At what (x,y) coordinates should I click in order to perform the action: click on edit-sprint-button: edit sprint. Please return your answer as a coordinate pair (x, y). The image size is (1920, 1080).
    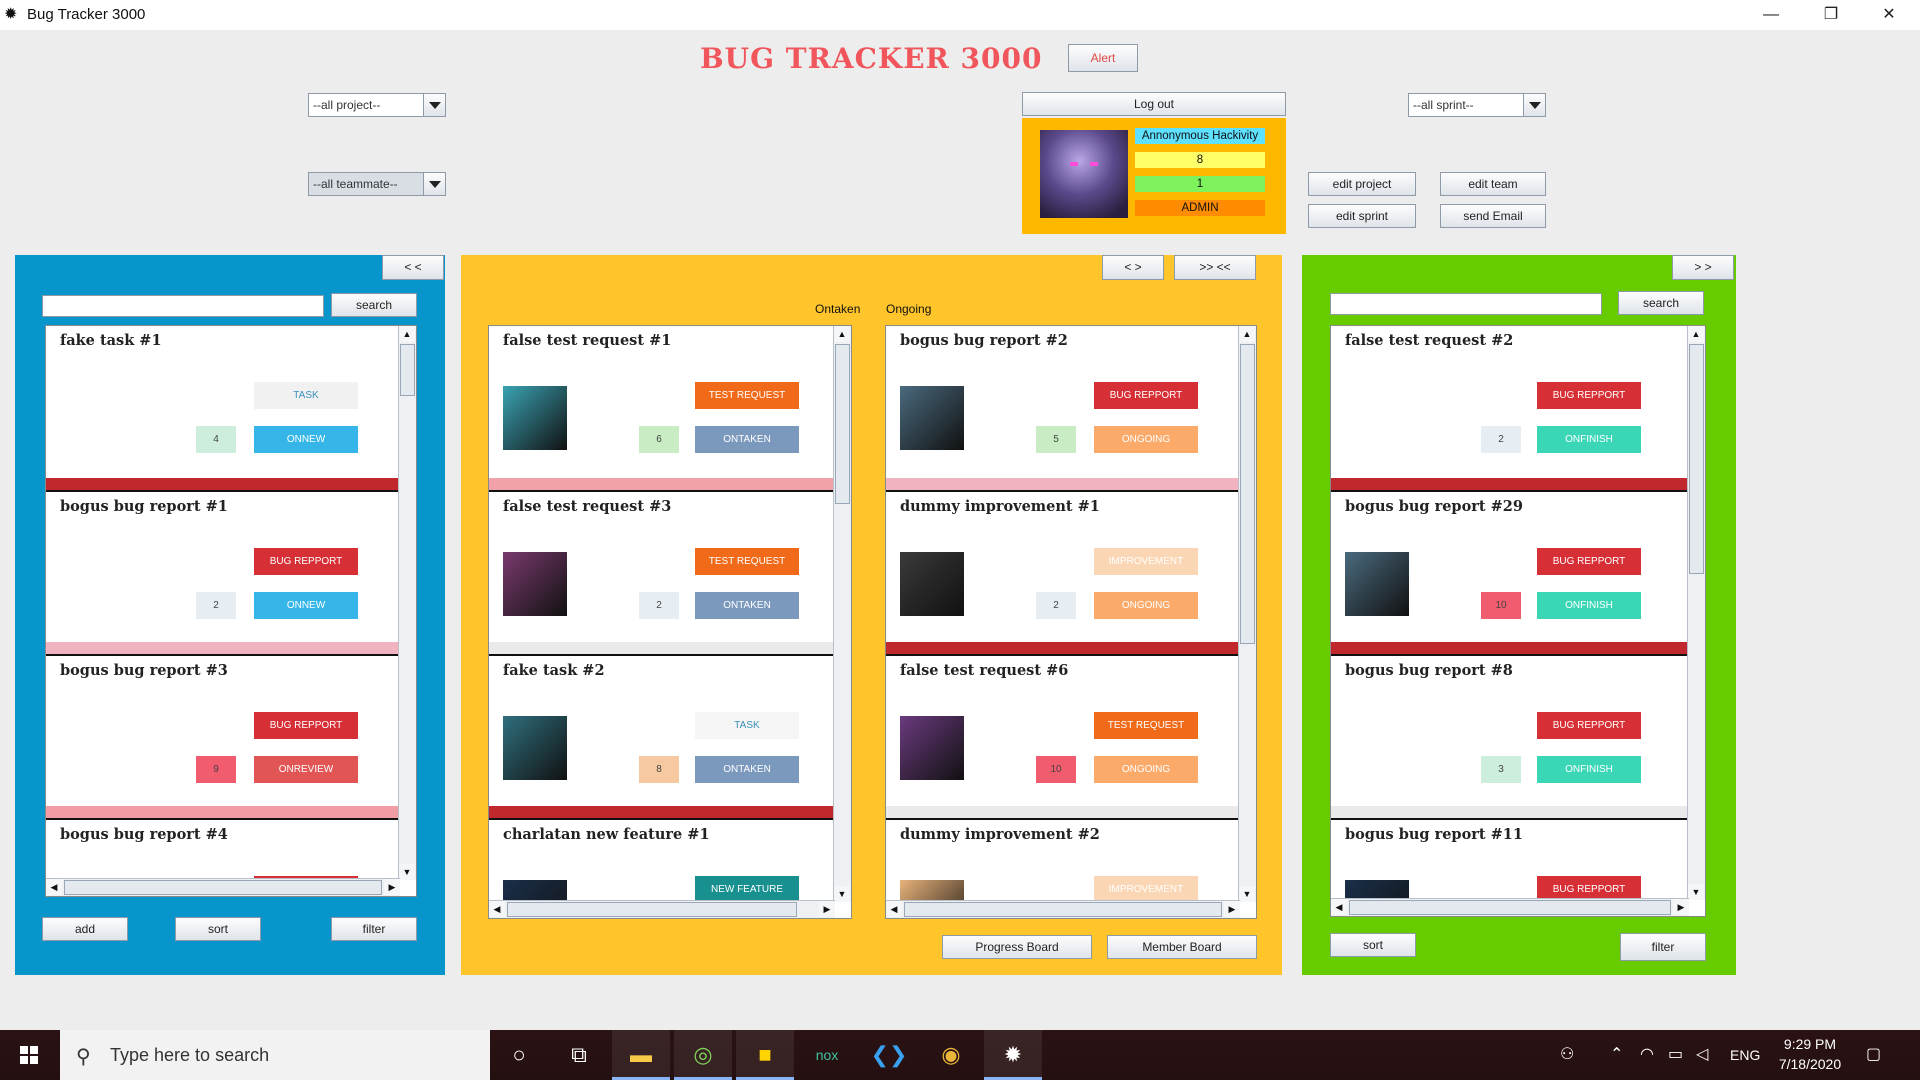
    Looking at the image, I should click on (1362, 216).